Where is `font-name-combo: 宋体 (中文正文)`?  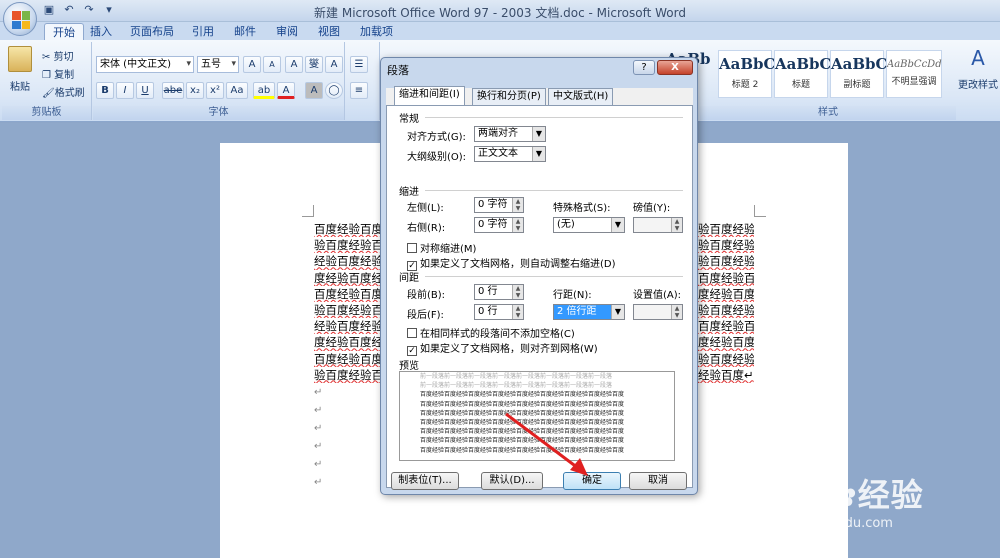 font-name-combo: 宋体 (中文正文) is located at coordinates (145, 64).